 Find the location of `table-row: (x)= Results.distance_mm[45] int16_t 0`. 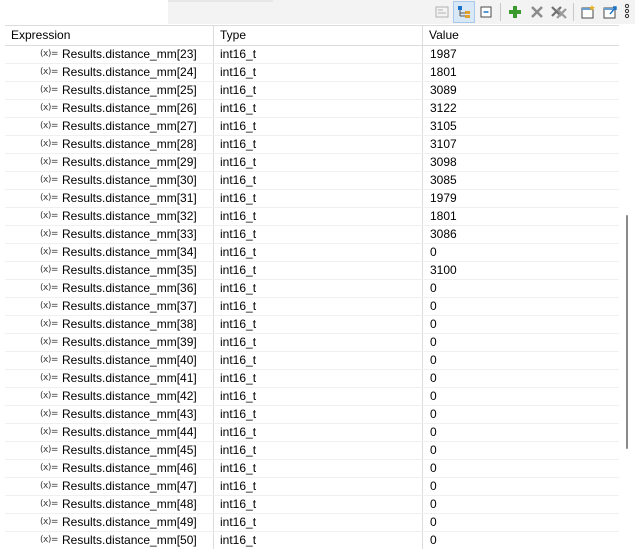

table-row: (x)= Results.distance_mm[45] int16_t 0 is located at coordinates (312, 451).